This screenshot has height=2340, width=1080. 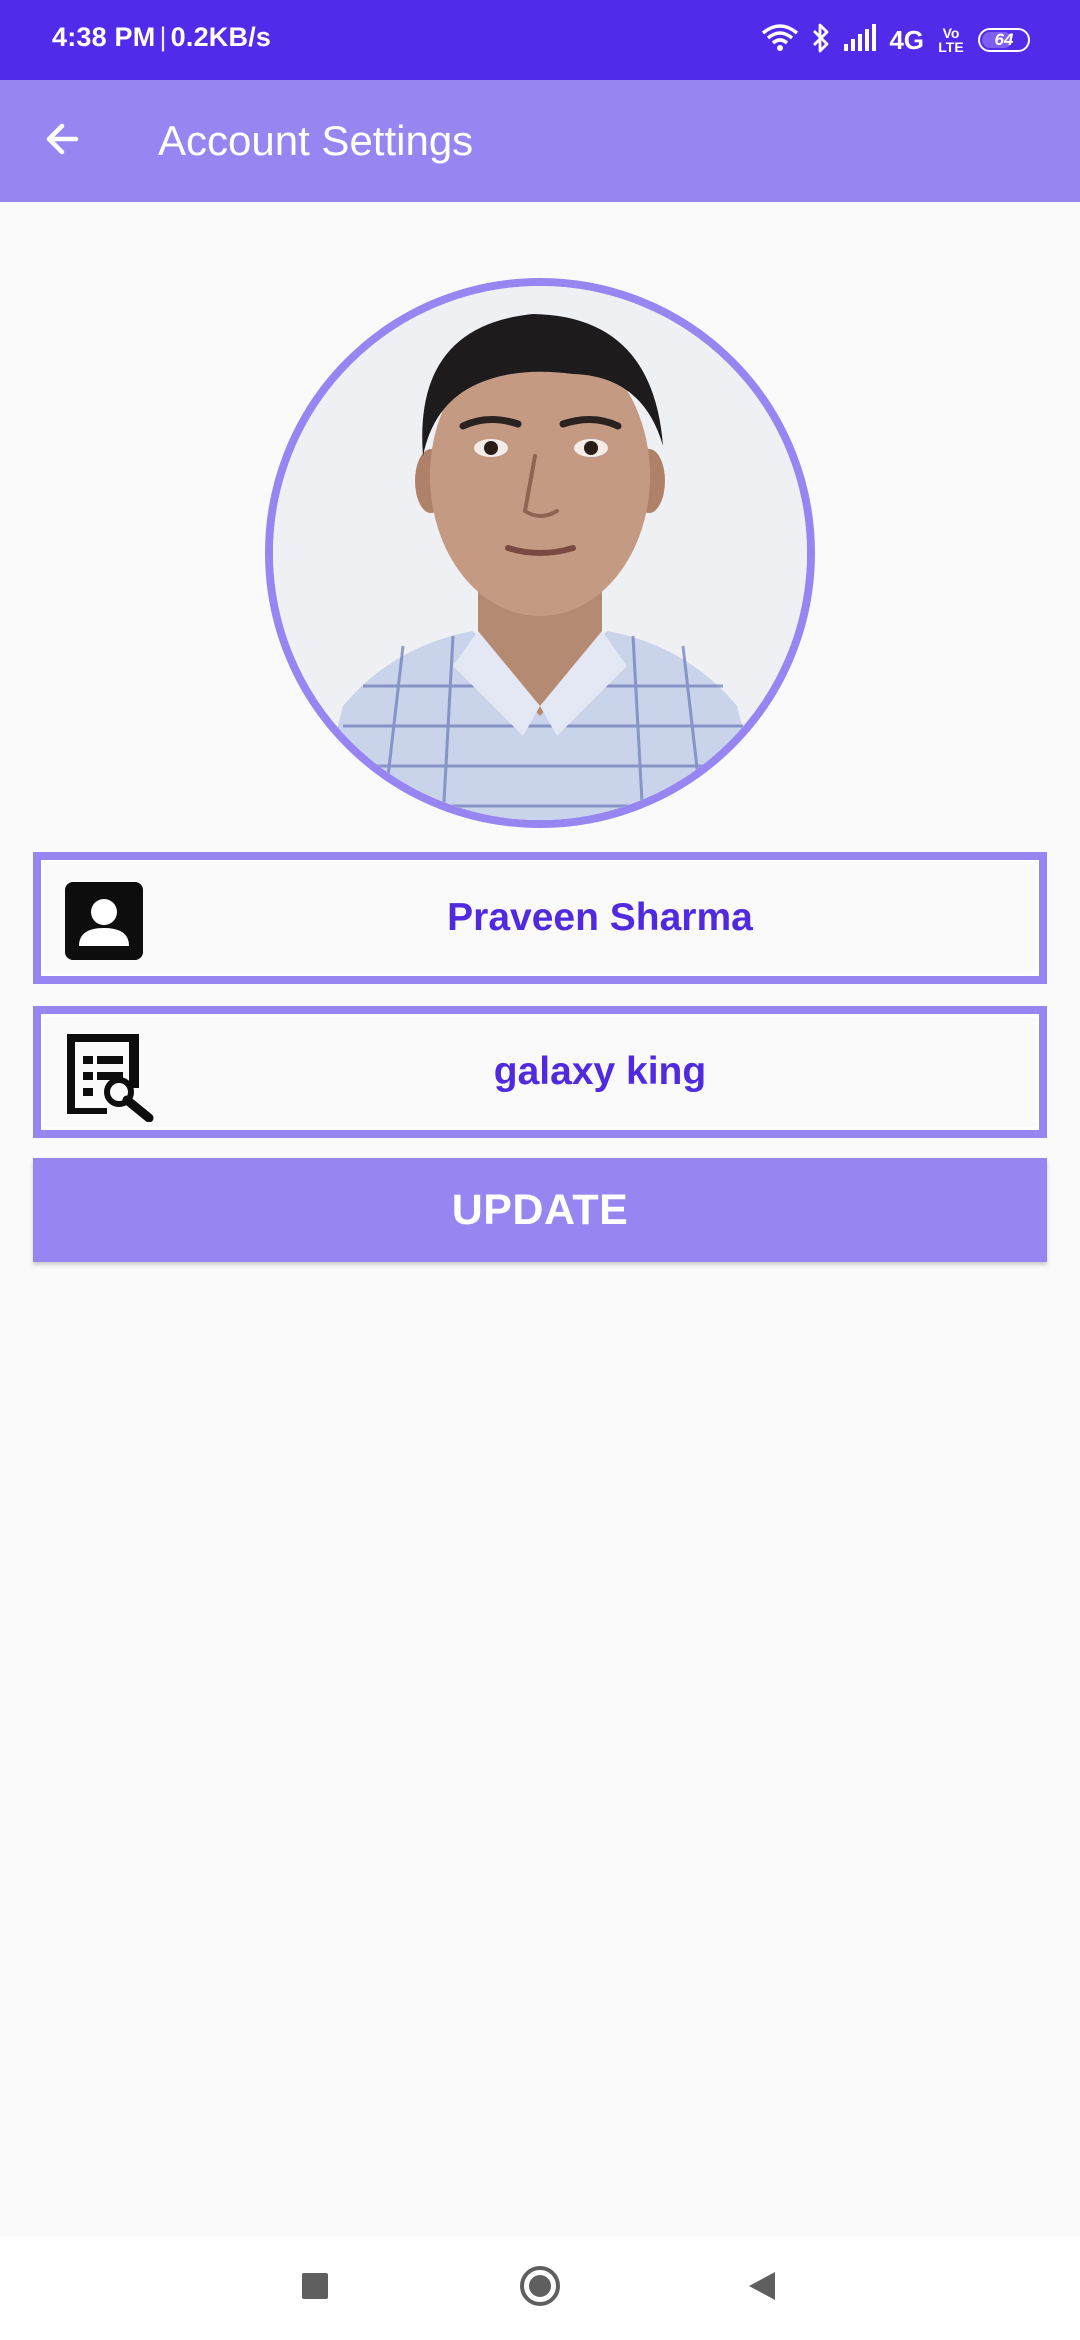 I want to click on name-field: Praveen Sharma, so click(x=540, y=918).